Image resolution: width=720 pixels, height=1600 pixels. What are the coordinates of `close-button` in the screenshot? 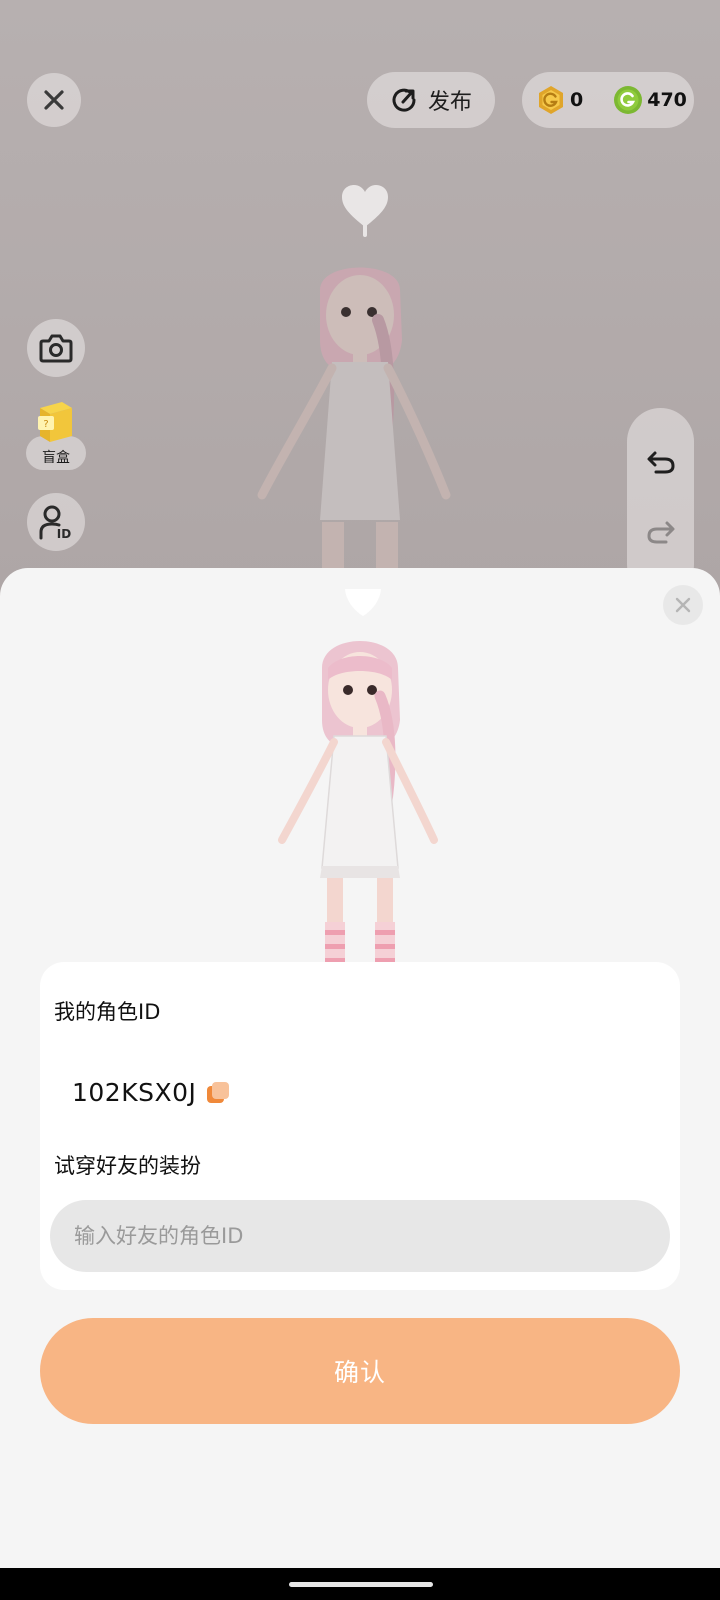 It's located at (54, 100).